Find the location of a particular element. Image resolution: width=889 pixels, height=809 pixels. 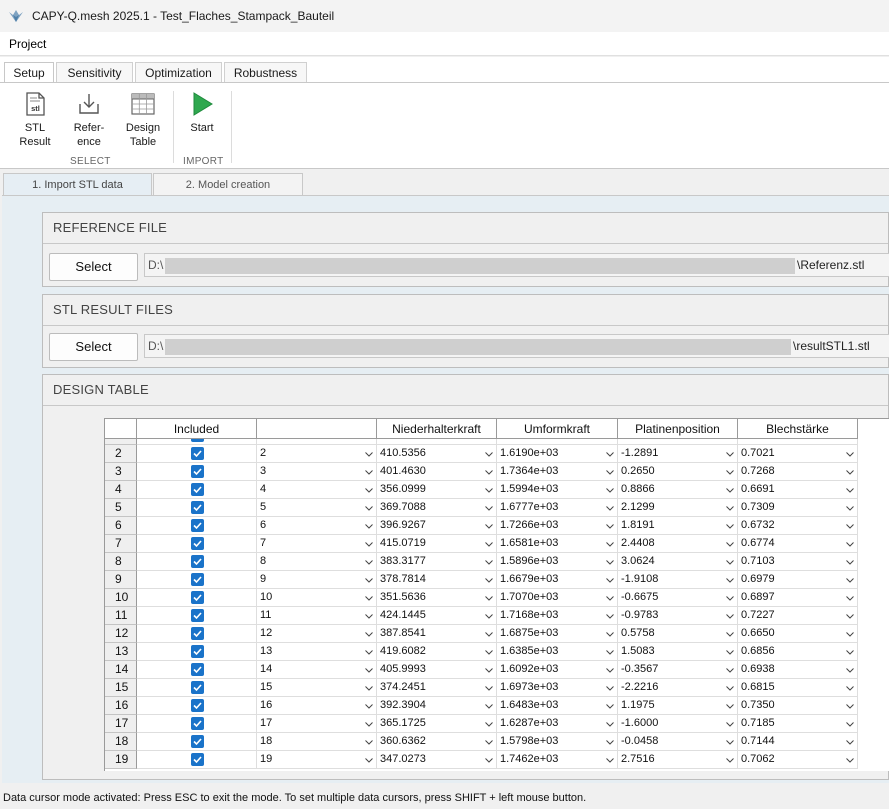

cell-id: 13 is located at coordinates (317, 652).